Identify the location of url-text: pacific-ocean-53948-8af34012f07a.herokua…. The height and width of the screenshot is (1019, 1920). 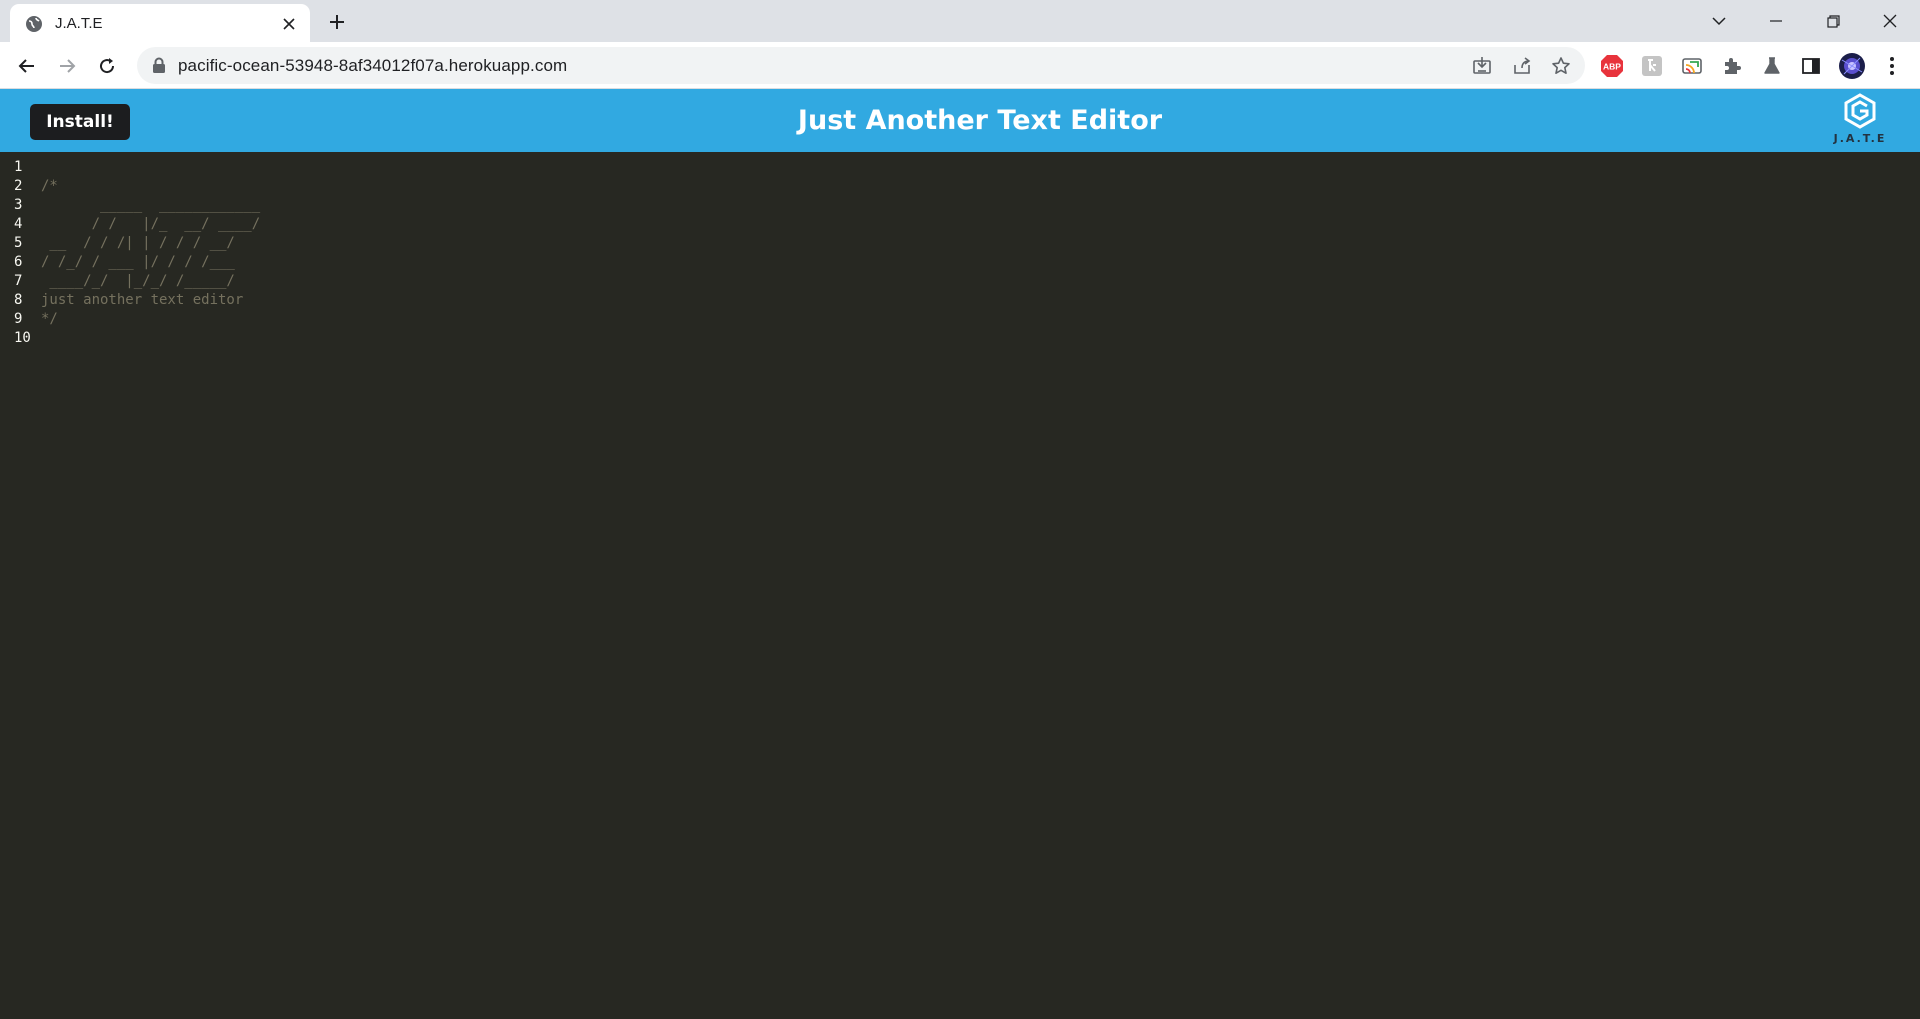
(373, 65).